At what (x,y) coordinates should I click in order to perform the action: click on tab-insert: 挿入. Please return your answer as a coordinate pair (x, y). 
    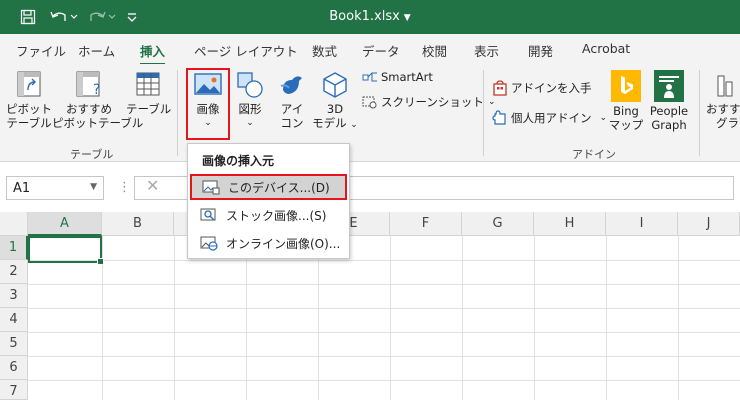
    Looking at the image, I should click on (153, 53).